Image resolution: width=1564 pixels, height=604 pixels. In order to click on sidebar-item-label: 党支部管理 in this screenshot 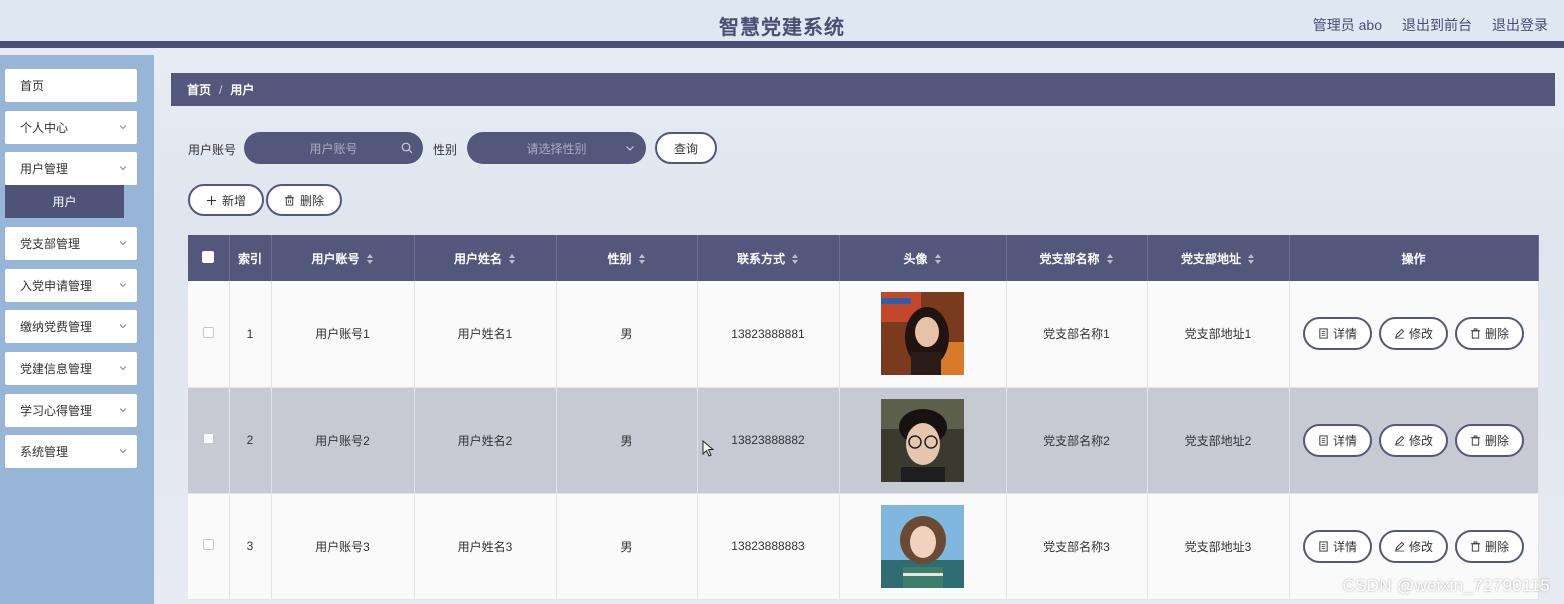, I will do `click(50, 244)`.